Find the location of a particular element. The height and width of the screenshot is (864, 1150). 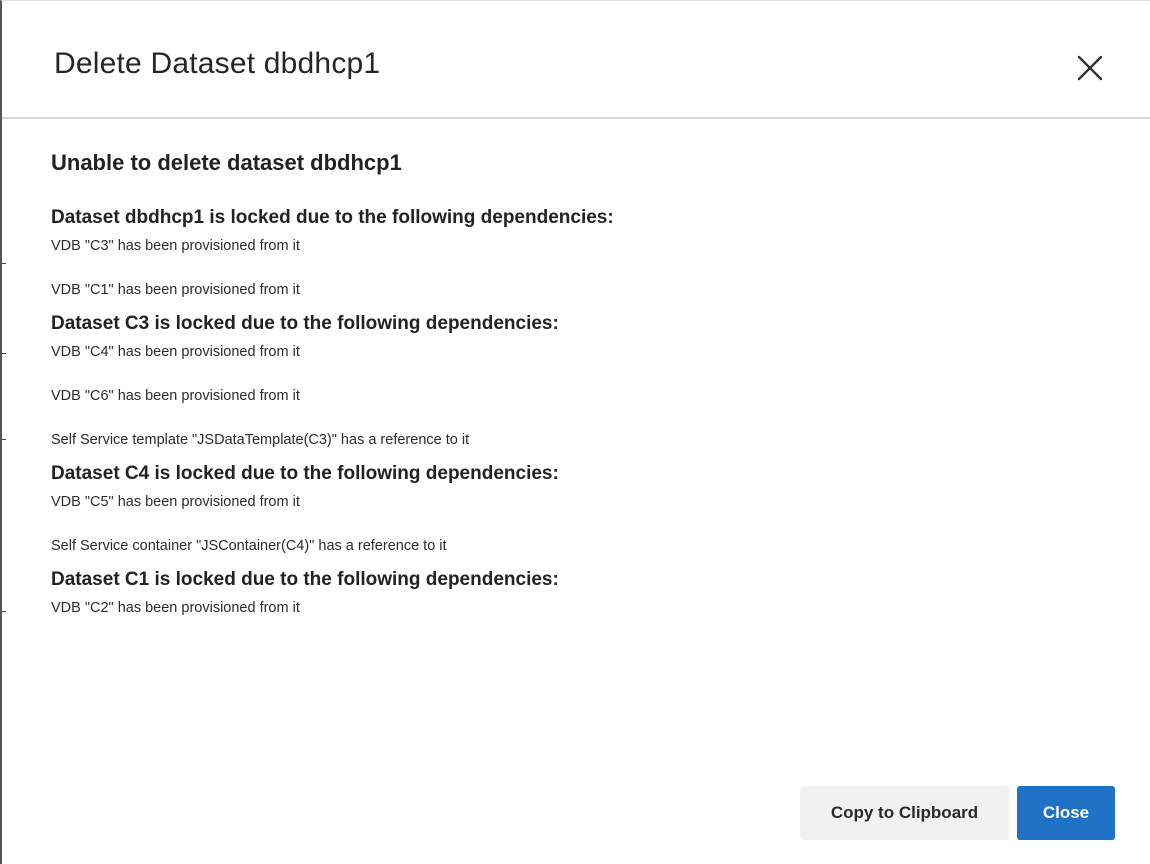

close-button: Close is located at coordinates (1066, 813).